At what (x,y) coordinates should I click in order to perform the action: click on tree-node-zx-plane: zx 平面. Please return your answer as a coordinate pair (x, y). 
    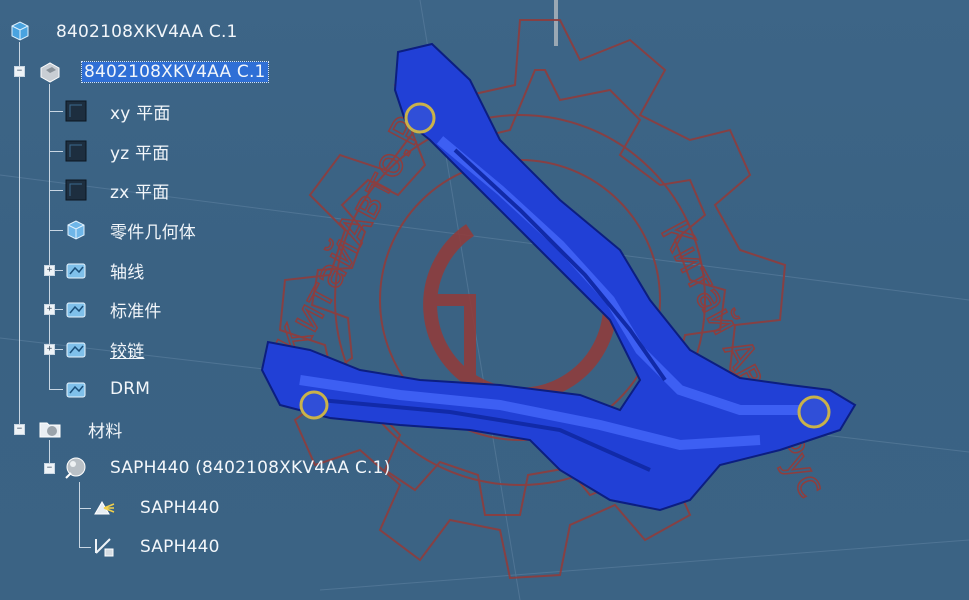
    Looking at the image, I should click on (116, 190).